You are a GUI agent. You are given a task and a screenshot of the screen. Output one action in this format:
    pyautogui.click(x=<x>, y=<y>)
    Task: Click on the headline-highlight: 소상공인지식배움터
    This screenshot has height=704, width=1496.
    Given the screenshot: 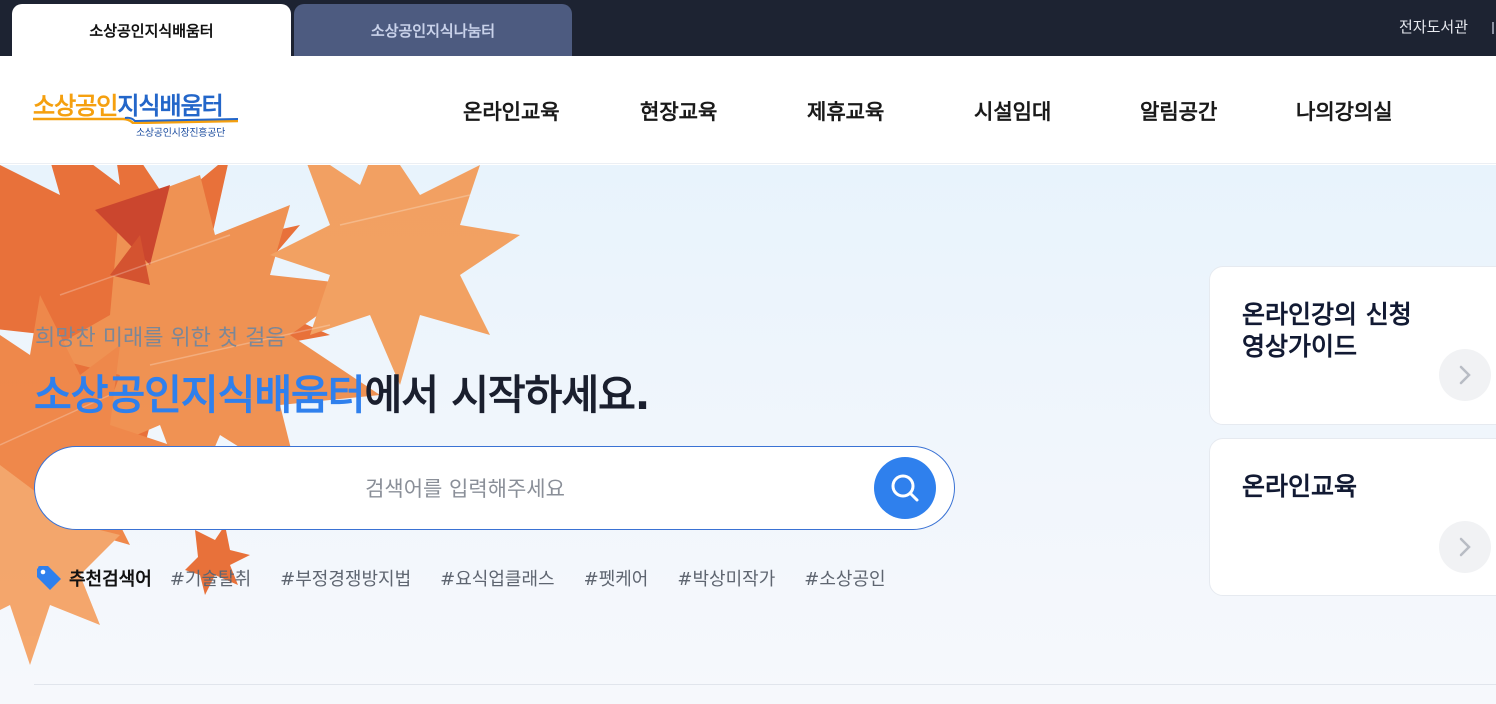 What is the action you would take?
    pyautogui.click(x=199, y=395)
    